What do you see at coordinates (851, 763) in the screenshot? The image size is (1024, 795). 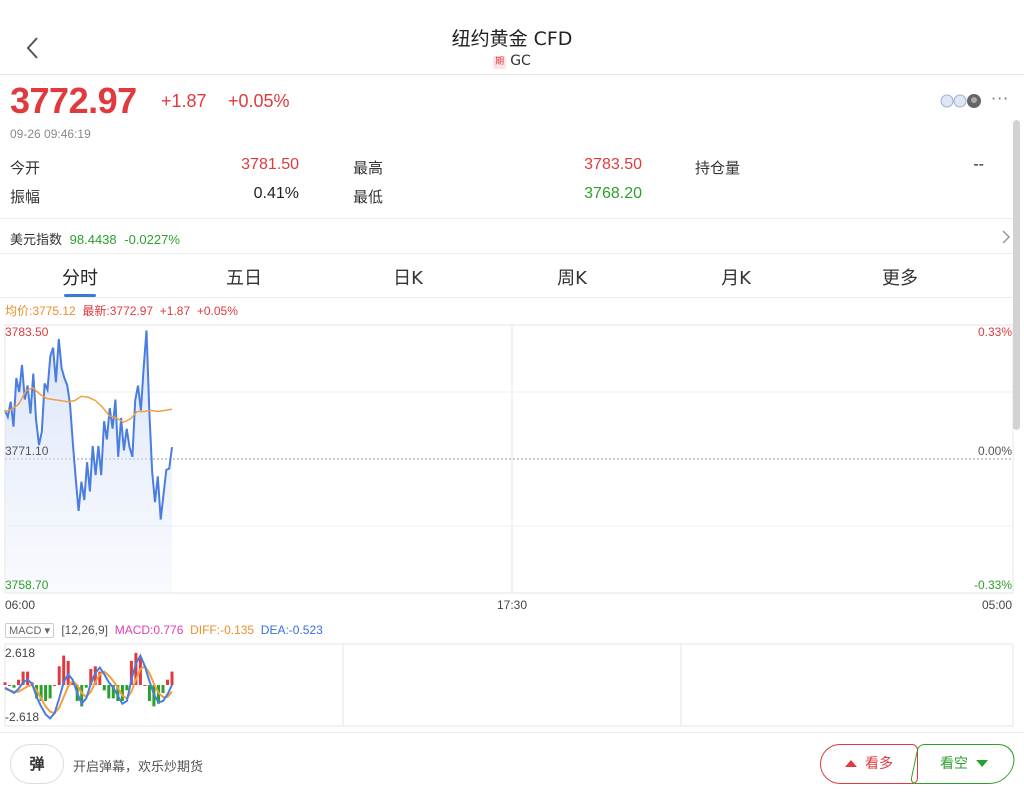 I see `arrow-up-icon` at bounding box center [851, 763].